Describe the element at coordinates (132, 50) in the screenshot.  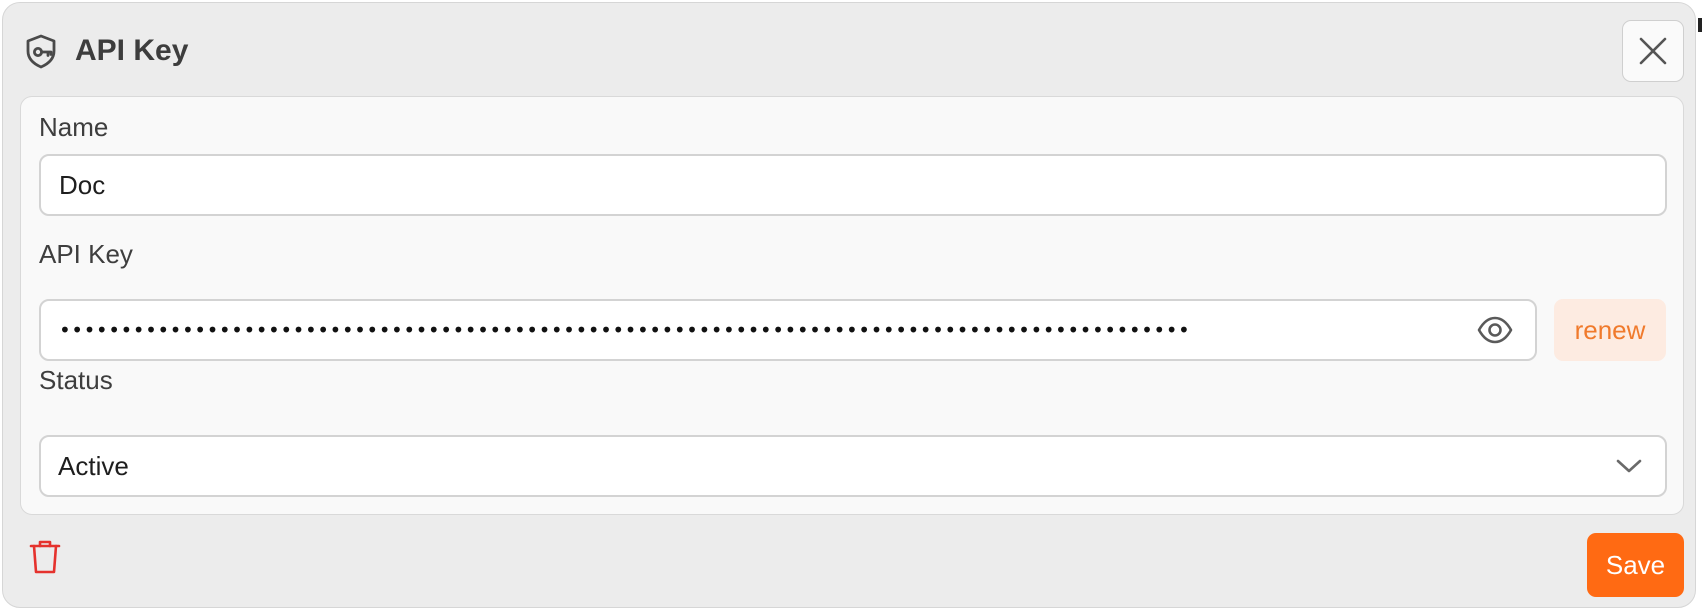
I see `dialog-title: API Key` at that location.